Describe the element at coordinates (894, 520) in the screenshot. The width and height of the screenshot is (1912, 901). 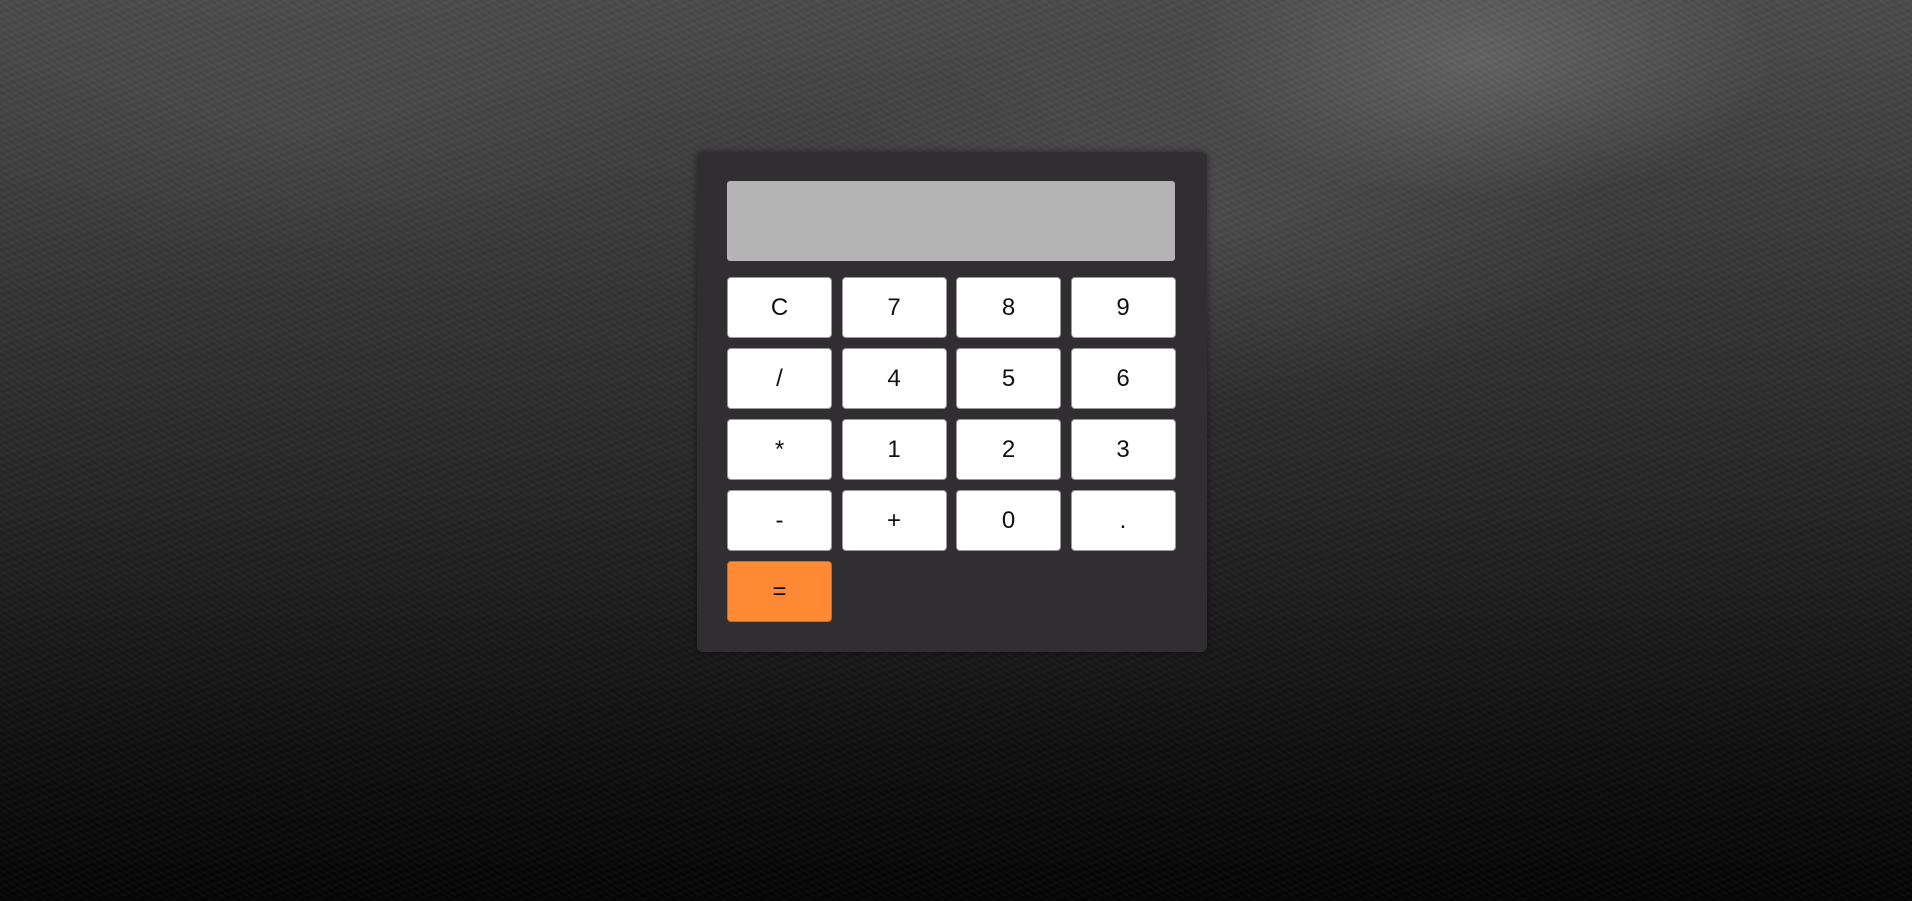
I see `add-button: +` at that location.